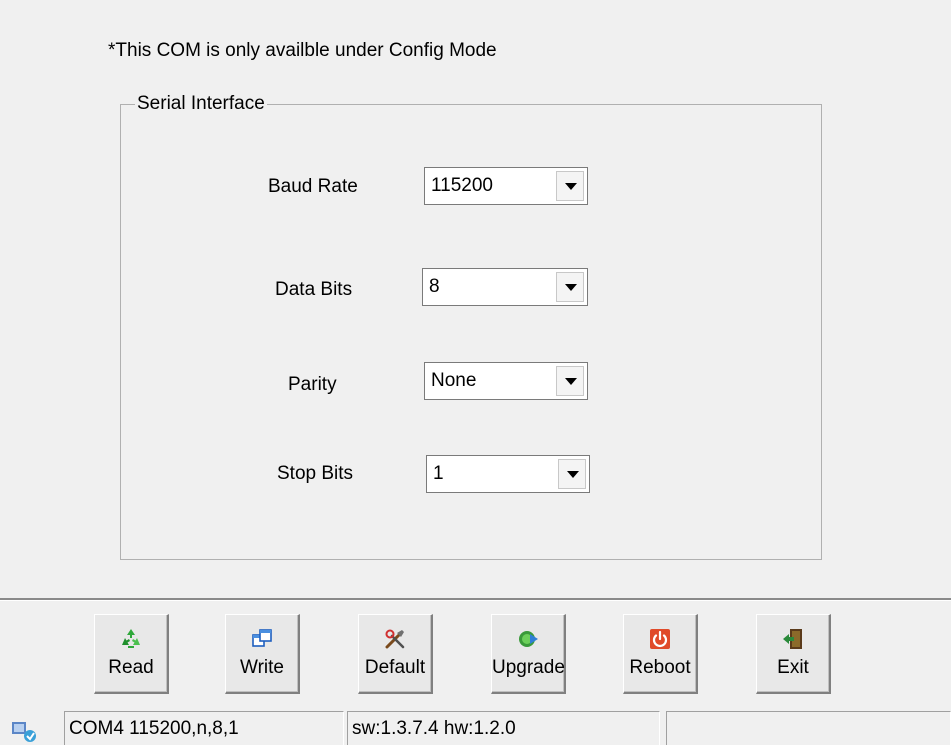 The height and width of the screenshot is (745, 951). Describe the element at coordinates (462, 185) in the screenshot. I see `baud-rate-value: 115200` at that location.